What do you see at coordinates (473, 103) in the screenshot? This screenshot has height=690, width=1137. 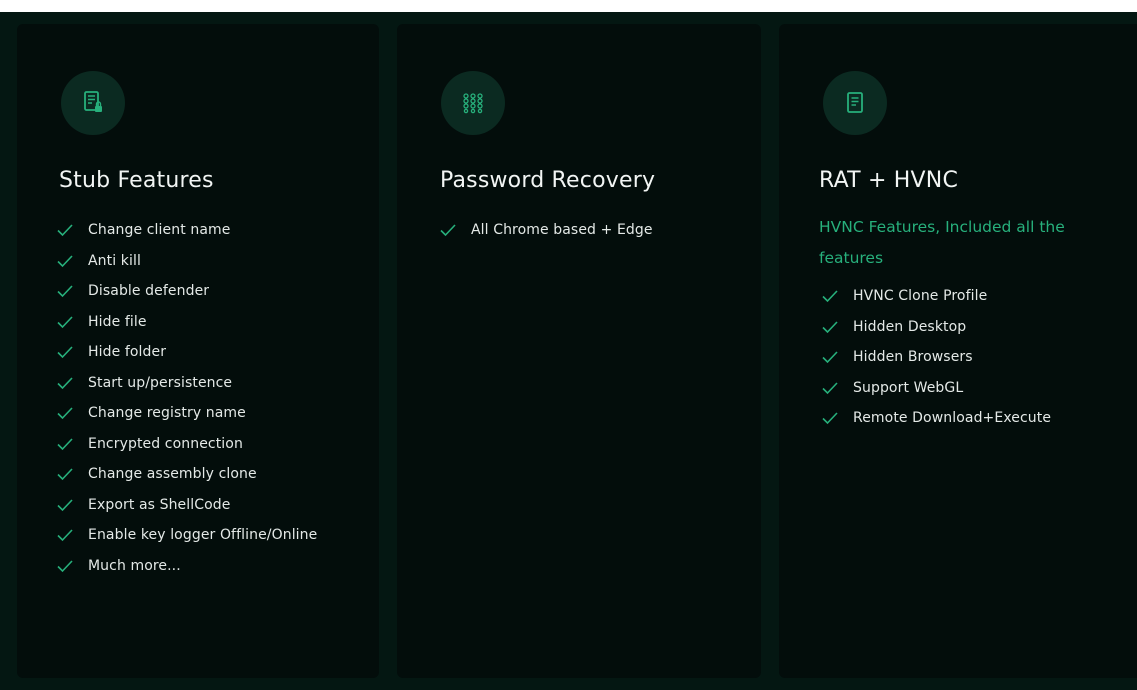 I see `keypad-grid-icon` at bounding box center [473, 103].